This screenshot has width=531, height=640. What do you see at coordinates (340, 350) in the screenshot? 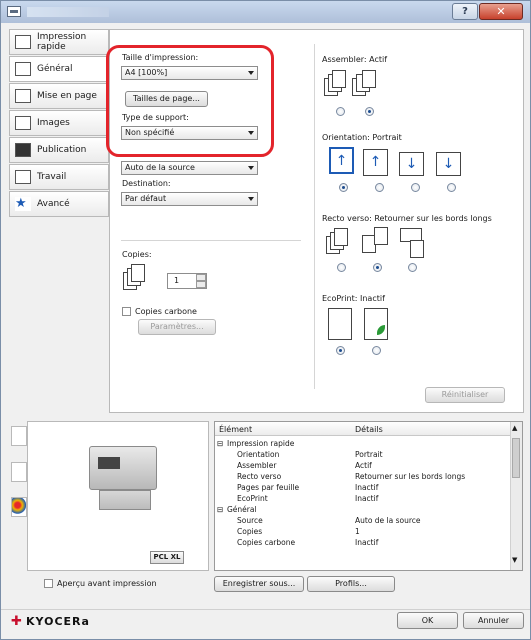
I see `ecoprint-off-radio` at bounding box center [340, 350].